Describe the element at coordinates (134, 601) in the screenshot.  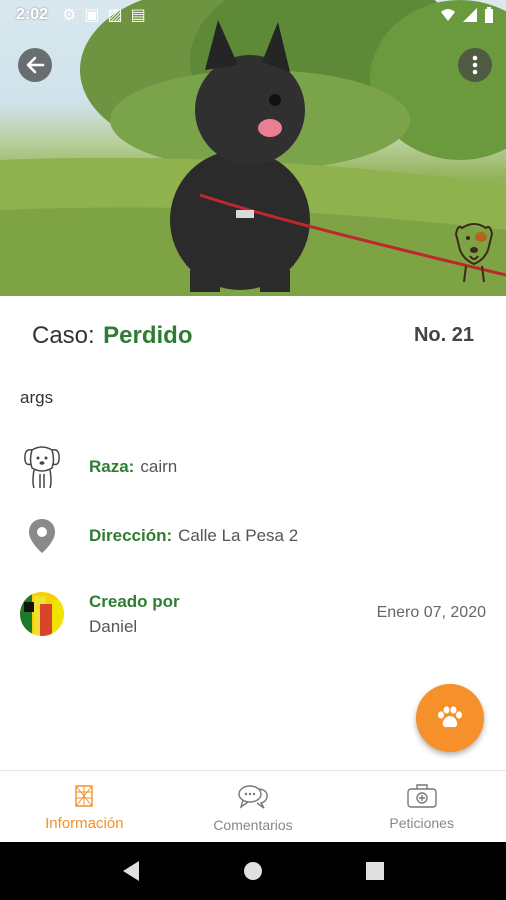
I see `created-by-label: Creado por` at that location.